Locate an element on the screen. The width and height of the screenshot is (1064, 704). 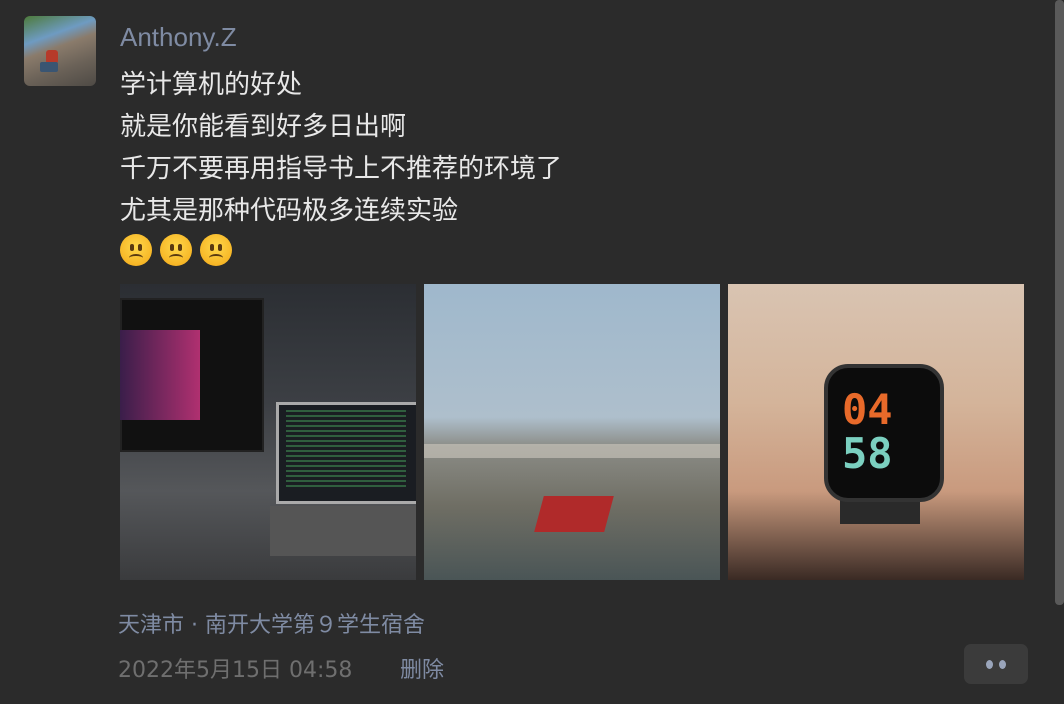
watch-time: 04 58 is located at coordinates (867, 432).